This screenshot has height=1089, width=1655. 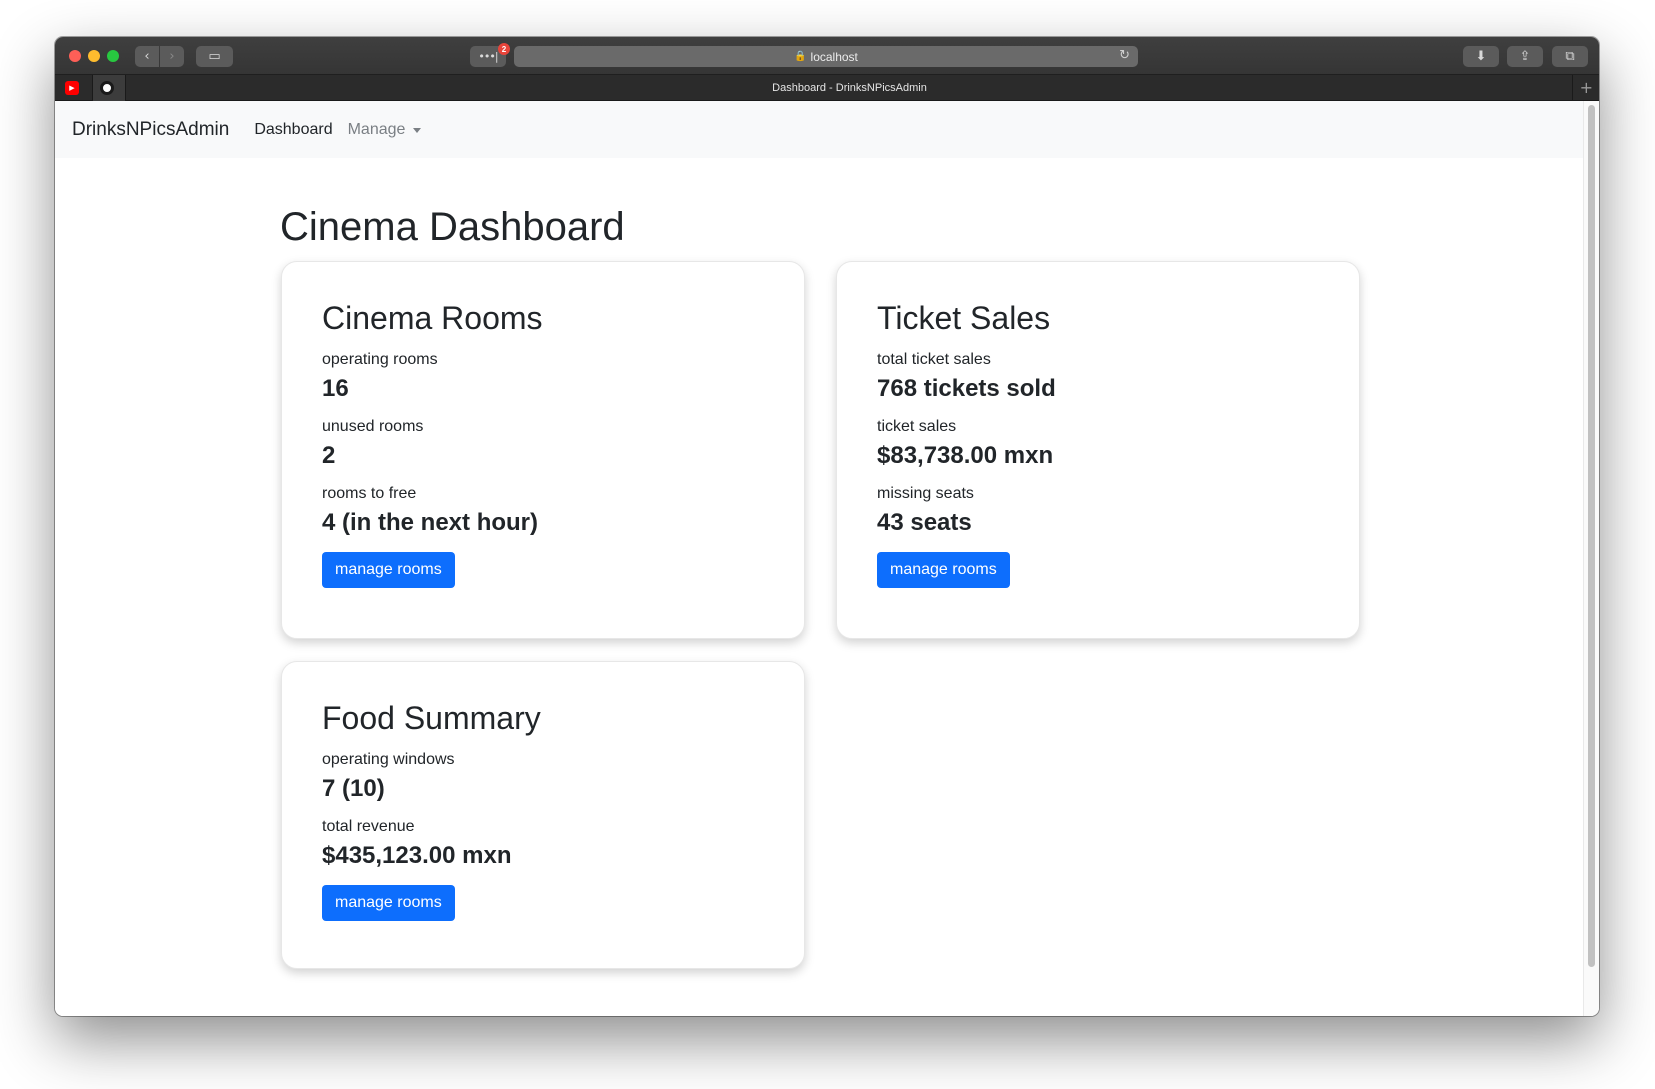 I want to click on nav-link-dashboard: Dashboard, so click(x=293, y=130).